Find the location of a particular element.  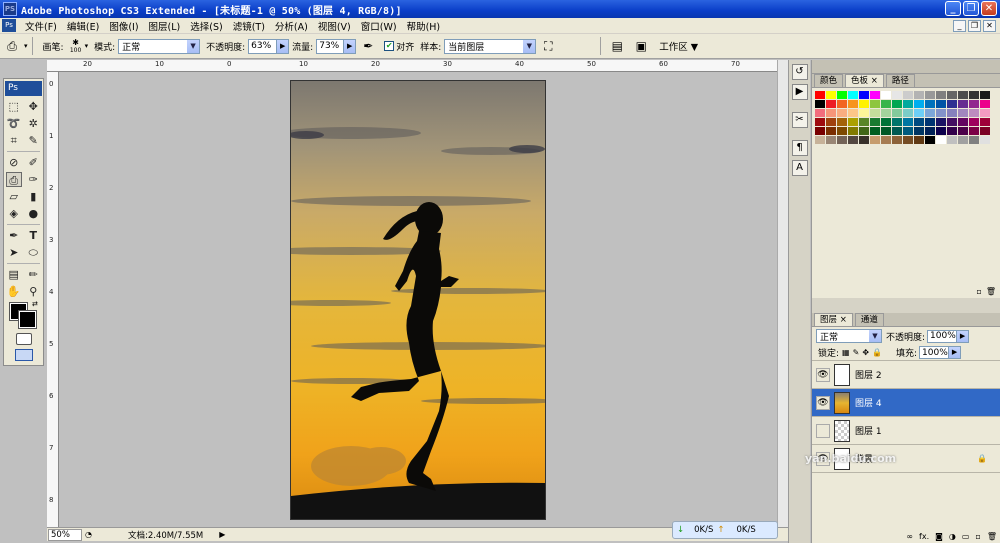

slice-tool-icon: ✎ is located at coordinates (33, 140).